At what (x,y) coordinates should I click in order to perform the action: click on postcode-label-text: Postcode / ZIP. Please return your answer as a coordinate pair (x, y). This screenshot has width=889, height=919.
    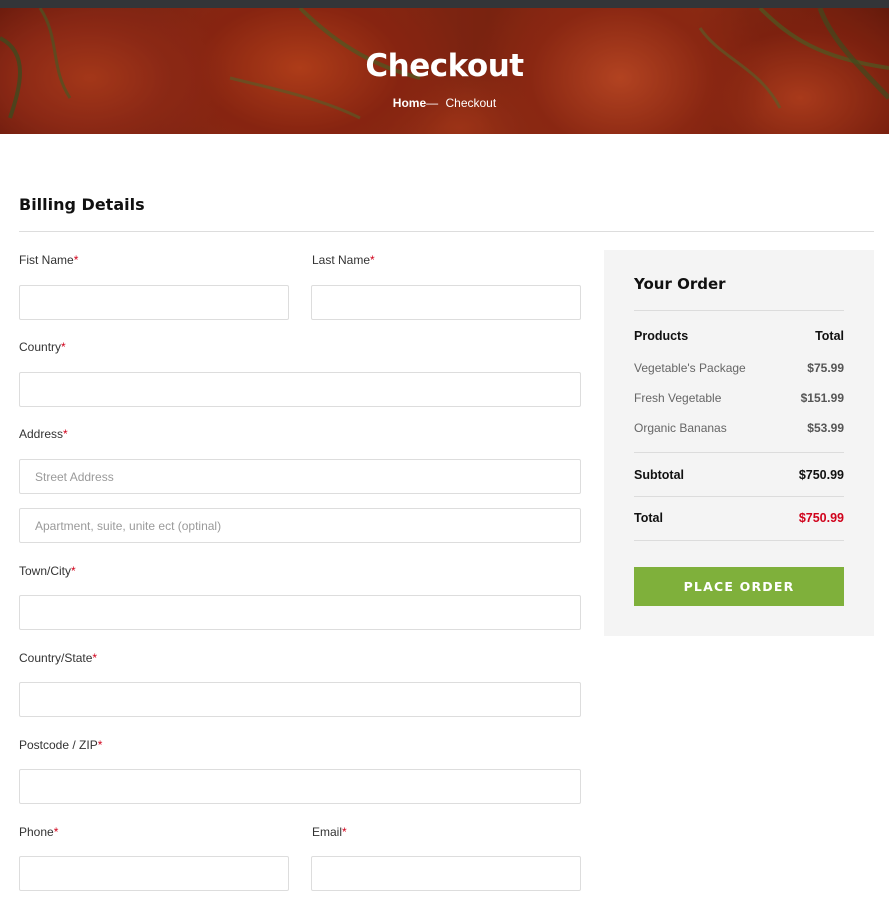
    Looking at the image, I should click on (58, 745).